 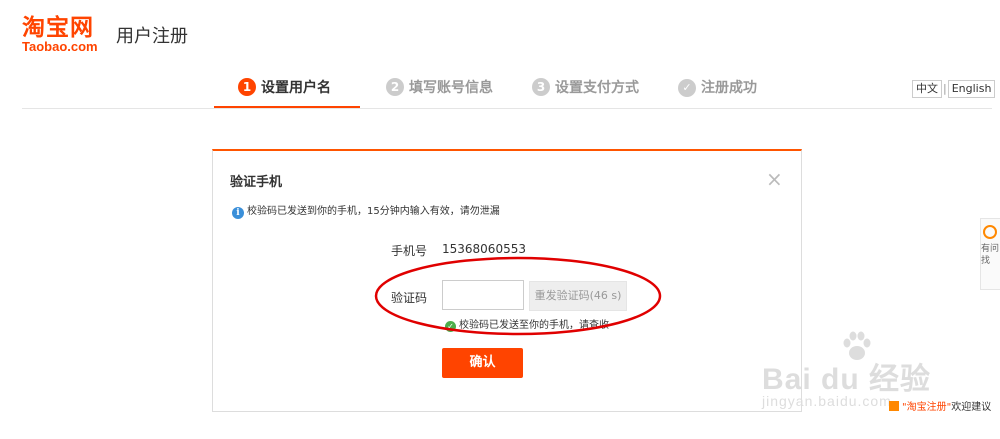 I want to click on baidu-watermark: Bai du 经验, so click(x=847, y=379).